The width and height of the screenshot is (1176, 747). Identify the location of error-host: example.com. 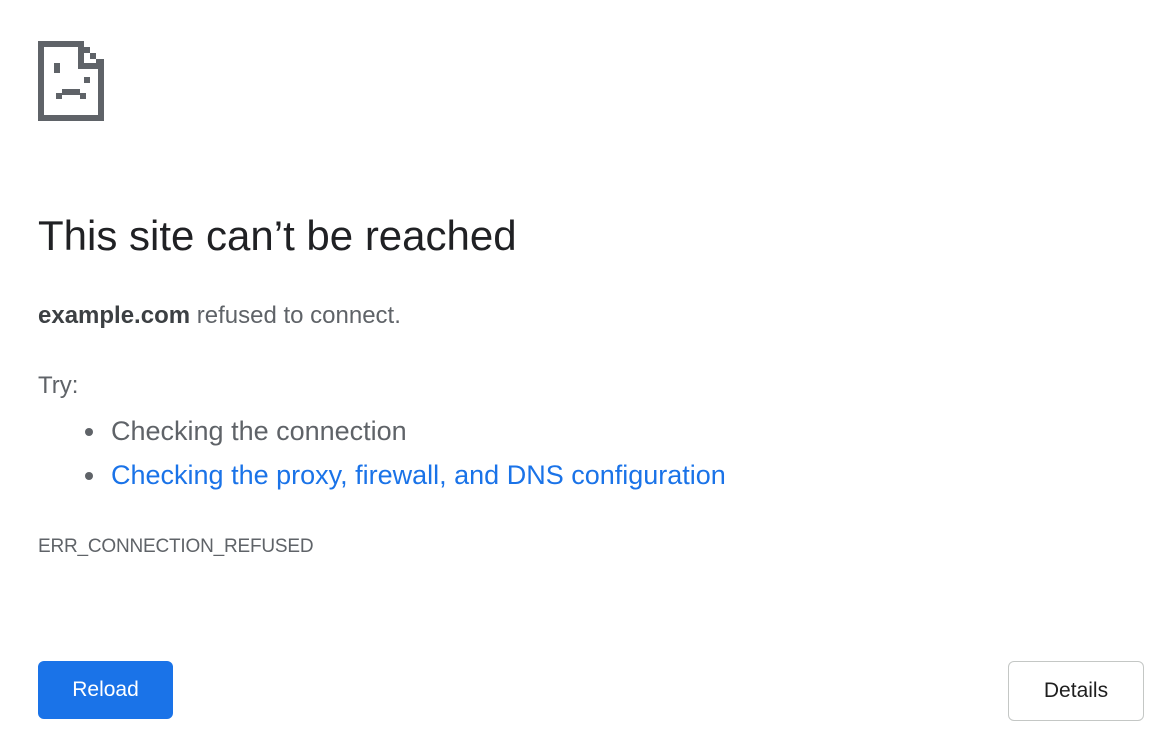
(114, 315).